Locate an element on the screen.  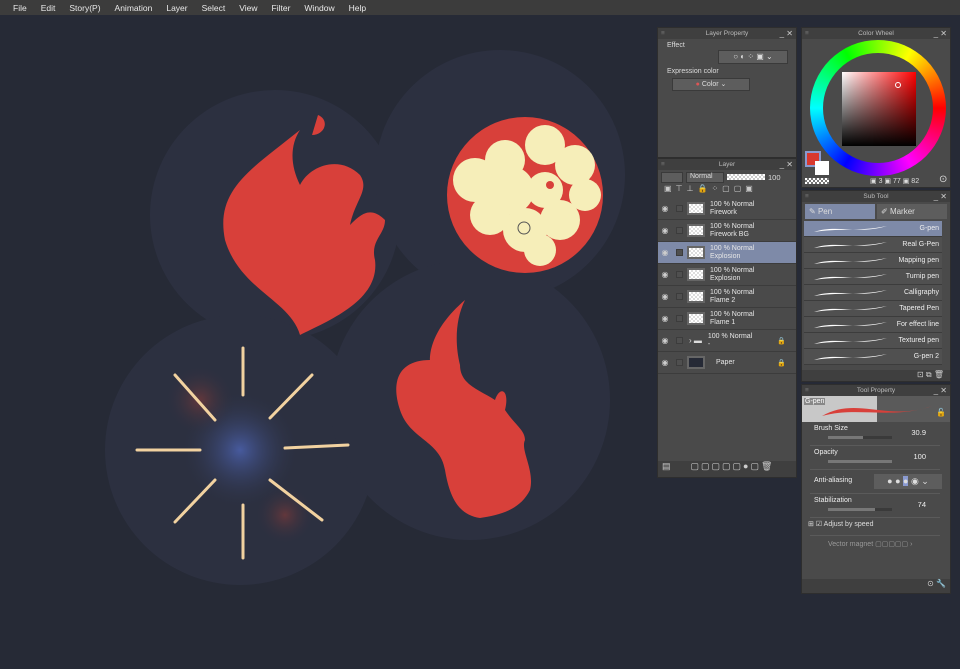
layer-row: ◉ 100 % Normal Flame 2 is located at coordinates (727, 297).